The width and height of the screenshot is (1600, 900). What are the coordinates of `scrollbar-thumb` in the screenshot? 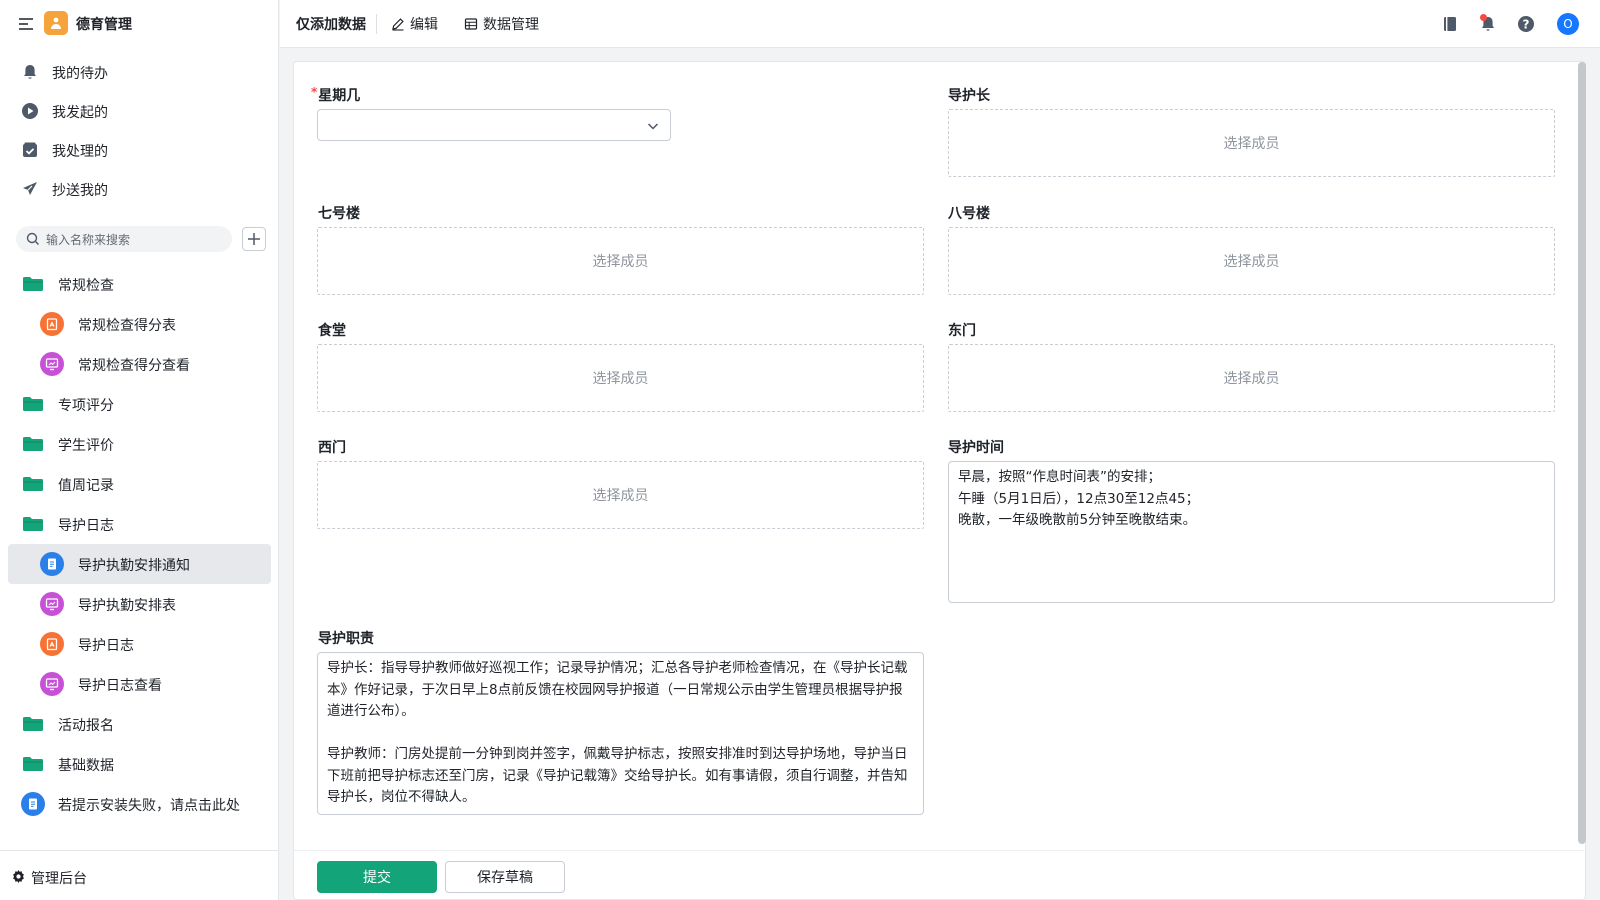 It's located at (1582, 453).